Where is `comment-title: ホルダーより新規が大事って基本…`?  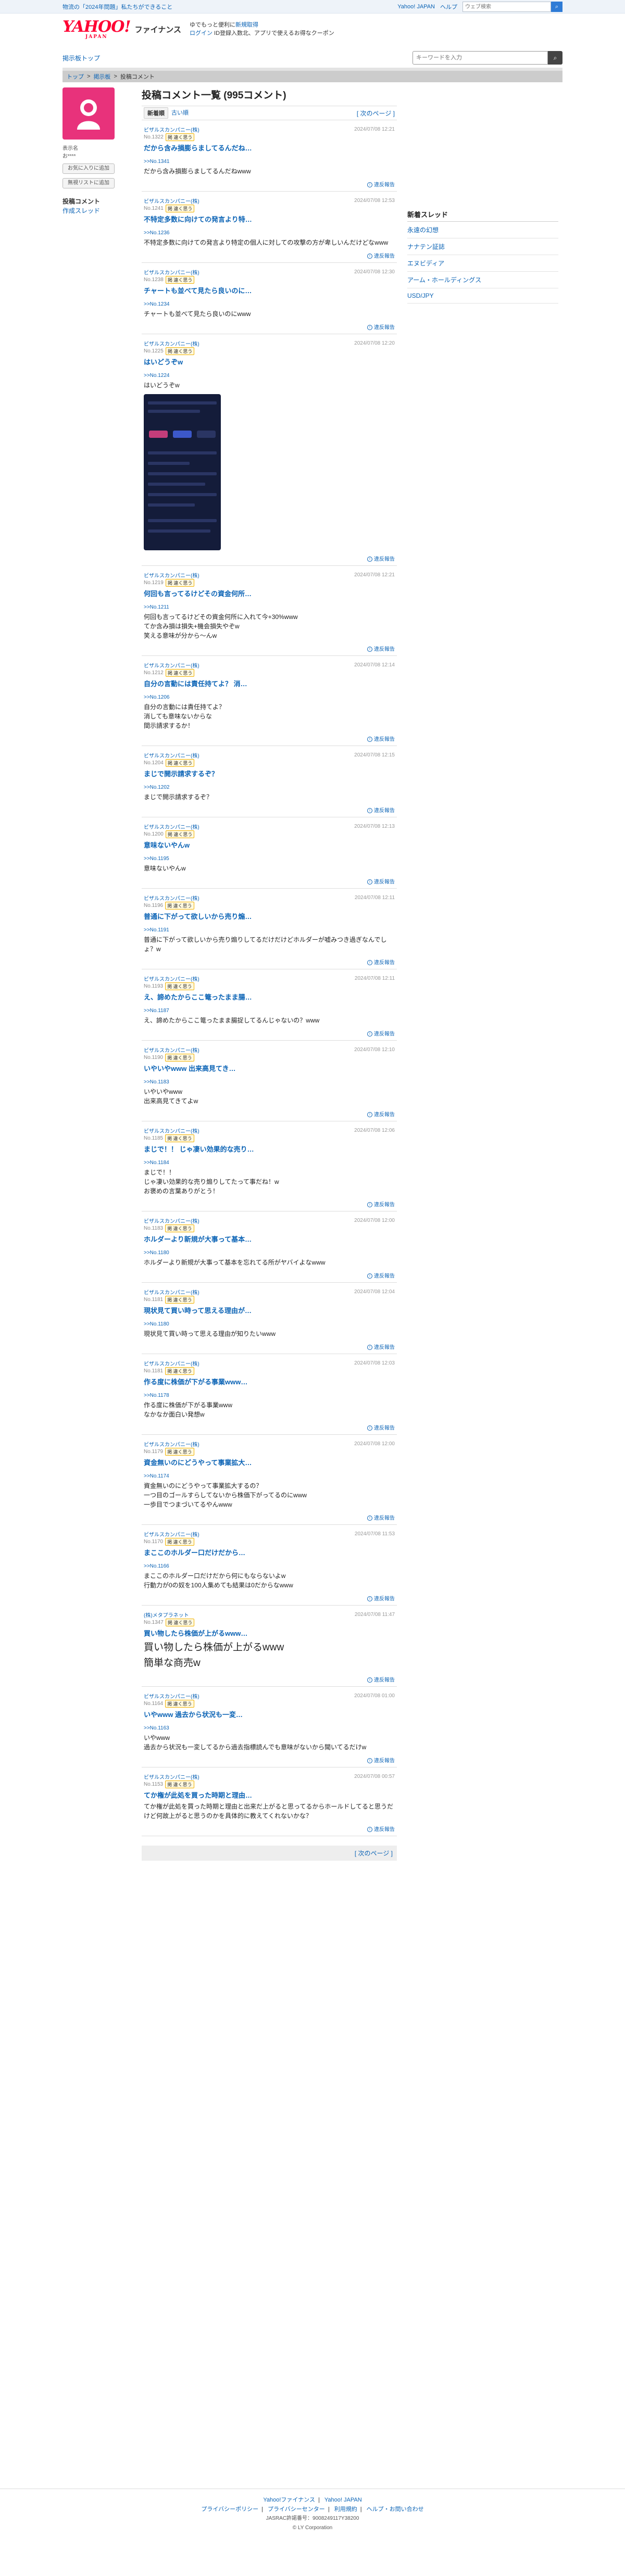
comment-title: ホルダーより新規が大事って基本… is located at coordinates (269, 1239).